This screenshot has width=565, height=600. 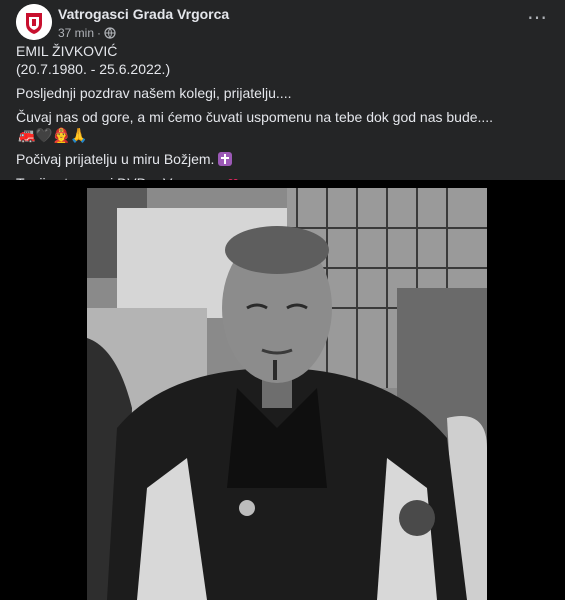 I want to click on post-meta: 37 min ·, so click(x=87, y=34).